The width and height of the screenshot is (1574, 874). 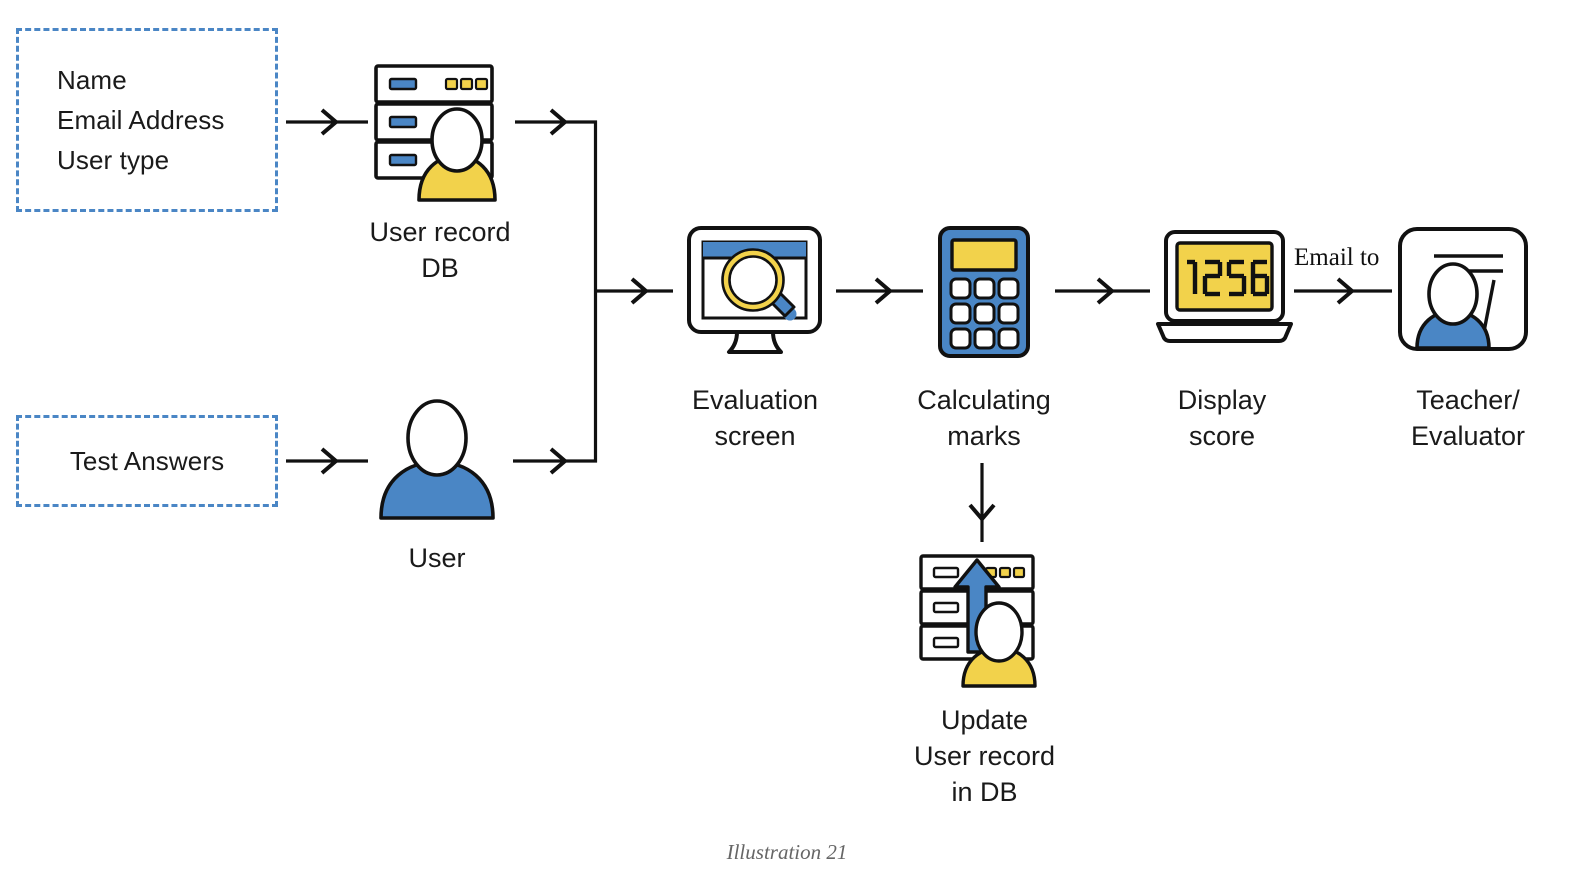 I want to click on node-calculating-marks, so click(x=984, y=292).